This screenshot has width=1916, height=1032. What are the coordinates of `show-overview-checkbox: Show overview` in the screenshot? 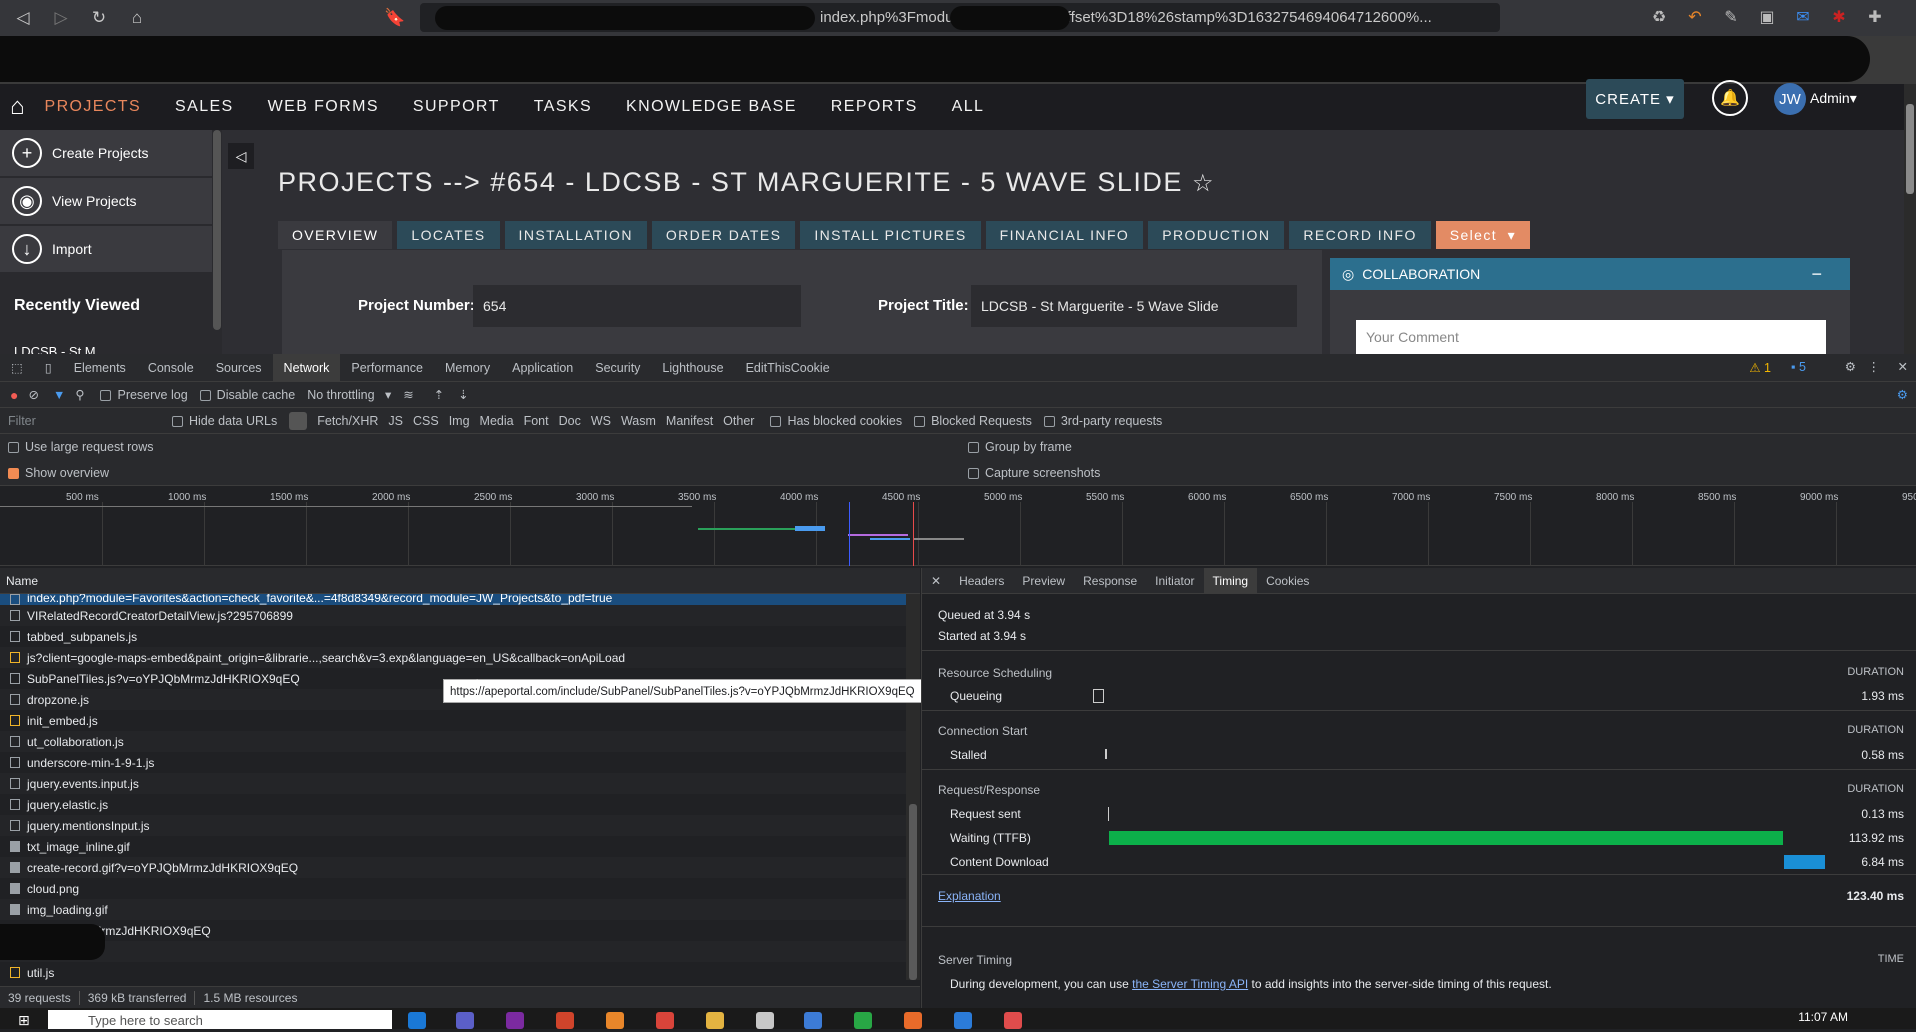 It's located at (58, 473).